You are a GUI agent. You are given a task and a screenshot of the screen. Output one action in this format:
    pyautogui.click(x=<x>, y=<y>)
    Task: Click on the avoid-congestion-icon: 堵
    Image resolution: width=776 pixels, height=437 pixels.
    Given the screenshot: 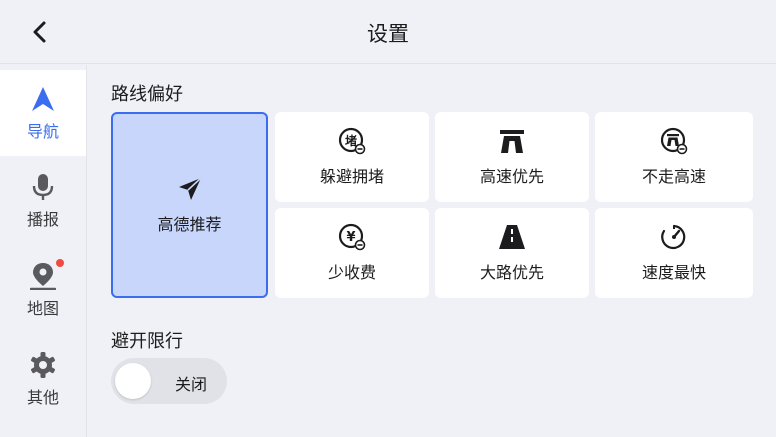 What is the action you would take?
    pyautogui.click(x=352, y=141)
    